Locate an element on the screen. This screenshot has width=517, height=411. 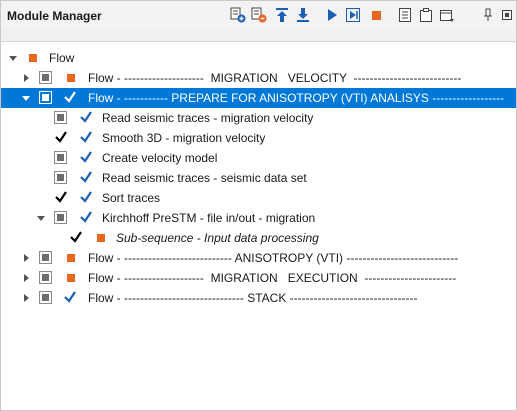
tree-item-module: Read seismic traces - migration velocity is located at coordinates (258, 118).